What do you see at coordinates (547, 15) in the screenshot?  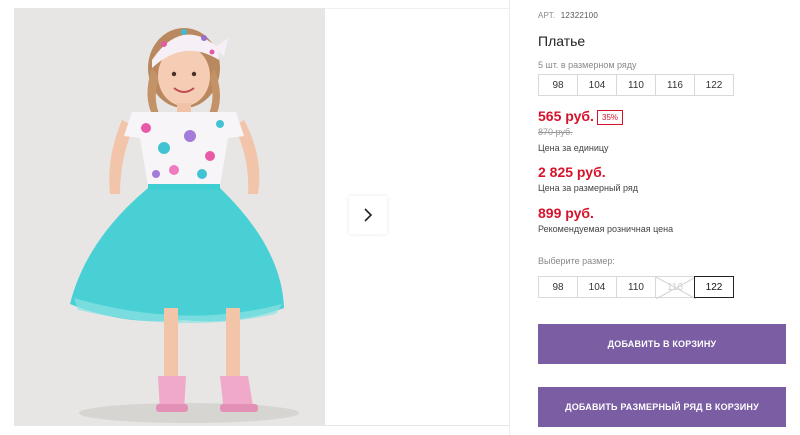 I see `article-label: АРТ.` at bounding box center [547, 15].